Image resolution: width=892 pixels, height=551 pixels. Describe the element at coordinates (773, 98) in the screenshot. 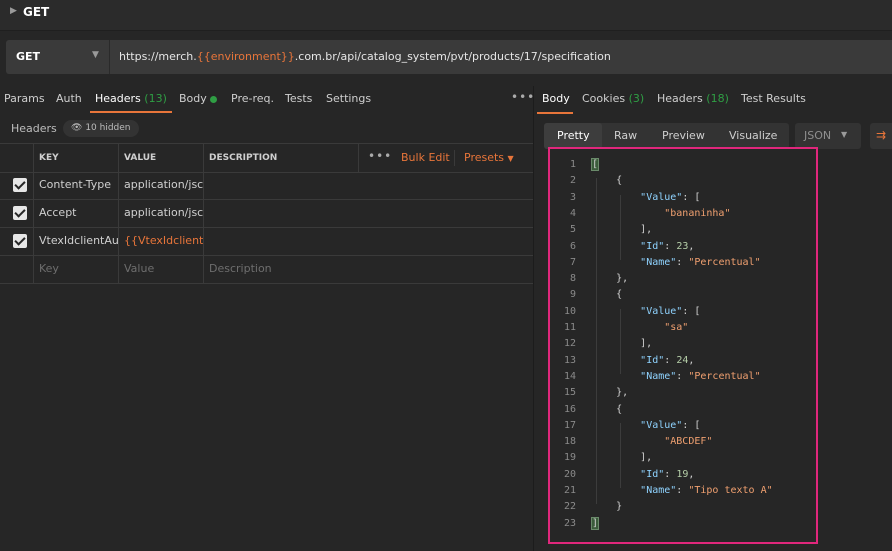

I see `response-tab-test-results: Test Results` at that location.